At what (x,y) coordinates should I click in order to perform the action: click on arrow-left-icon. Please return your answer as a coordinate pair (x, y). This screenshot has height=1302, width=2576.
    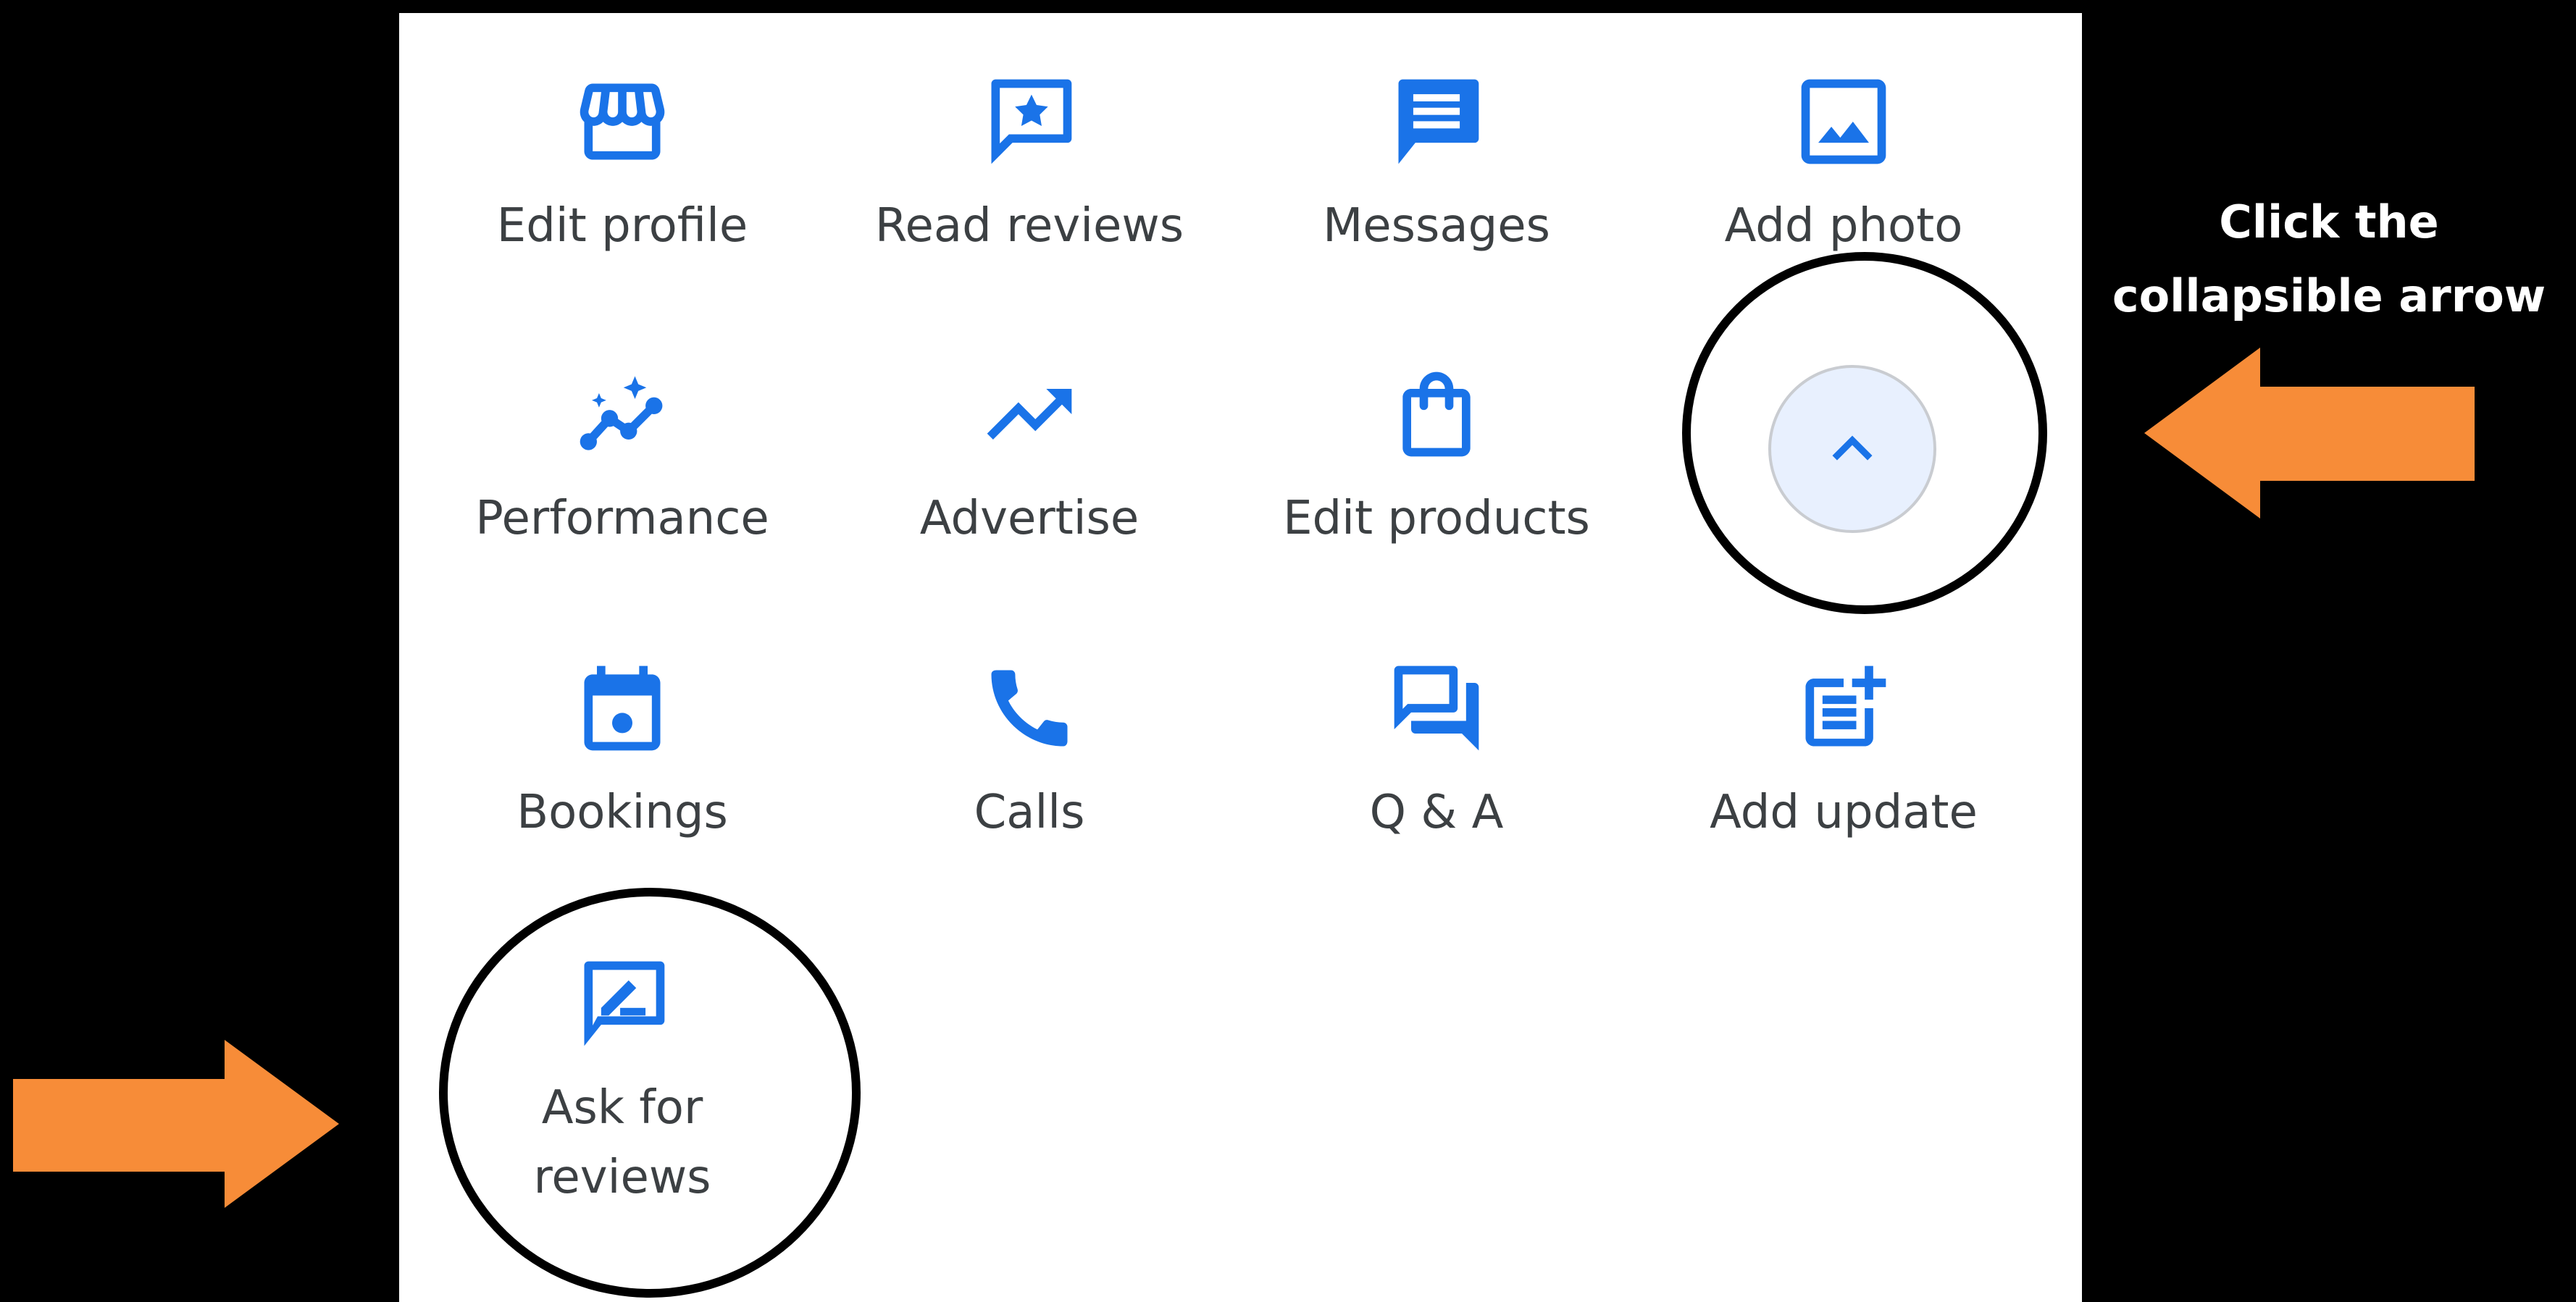
    Looking at the image, I should click on (2309, 433).